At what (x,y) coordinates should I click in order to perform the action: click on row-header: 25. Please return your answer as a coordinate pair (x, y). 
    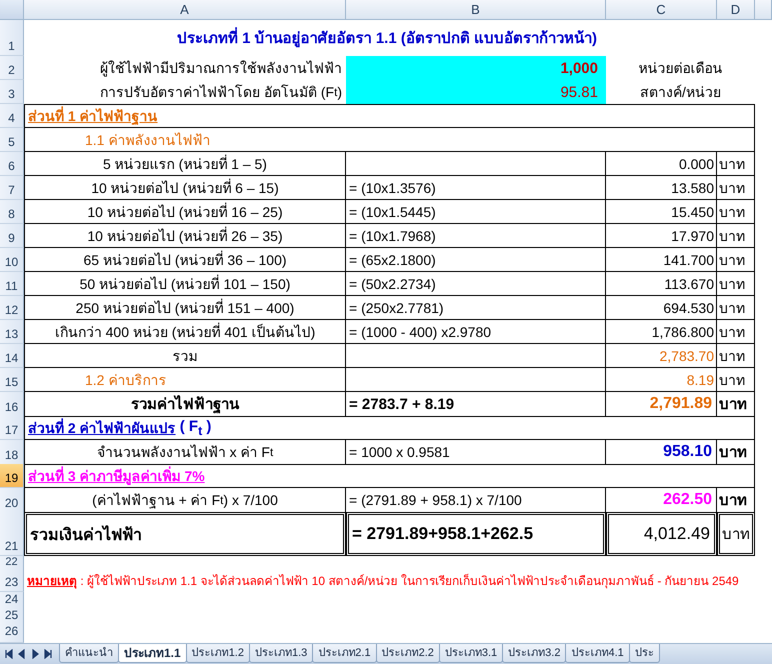
    Looking at the image, I should click on (12, 616).